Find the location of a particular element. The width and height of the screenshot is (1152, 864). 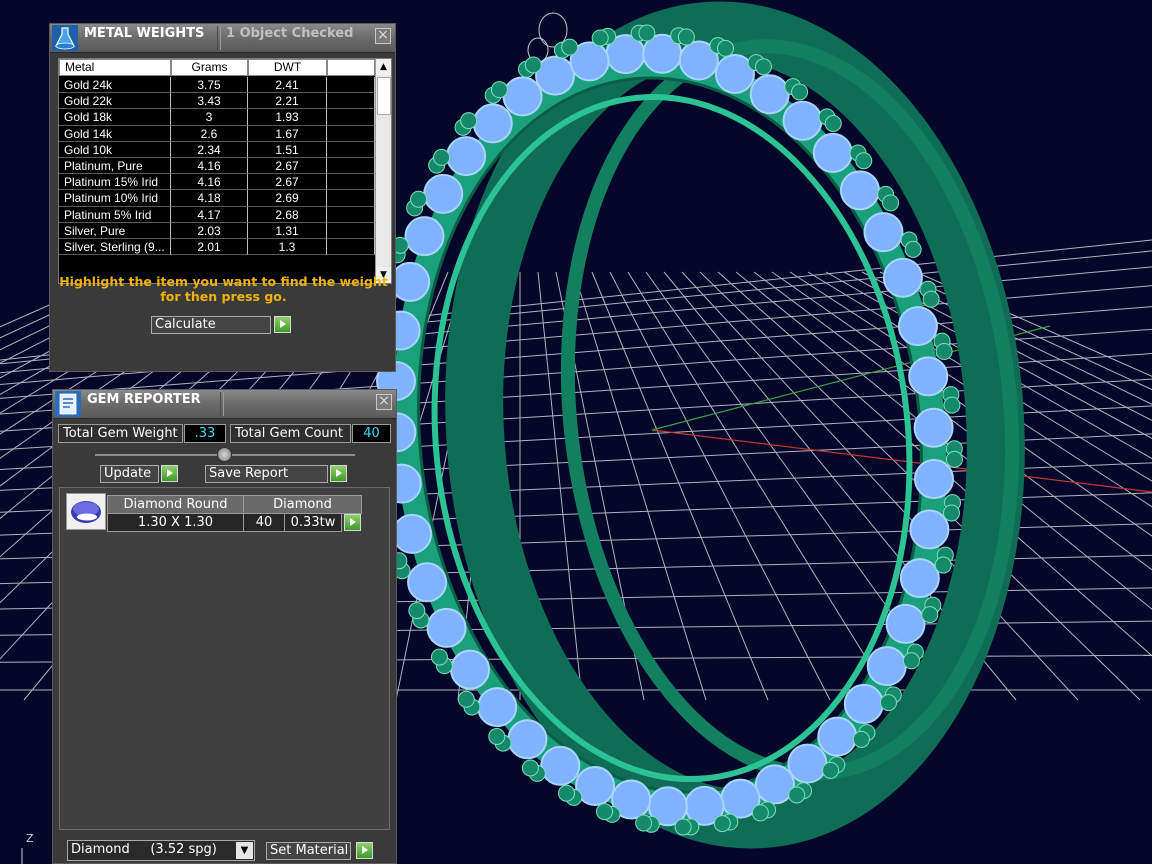

calculate-go-button is located at coordinates (282, 324).